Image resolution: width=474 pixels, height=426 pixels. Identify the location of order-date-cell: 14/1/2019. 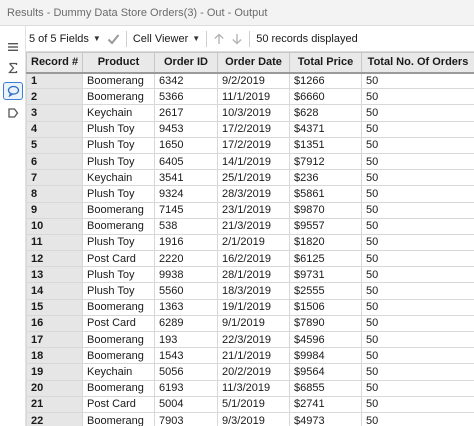
(253, 161).